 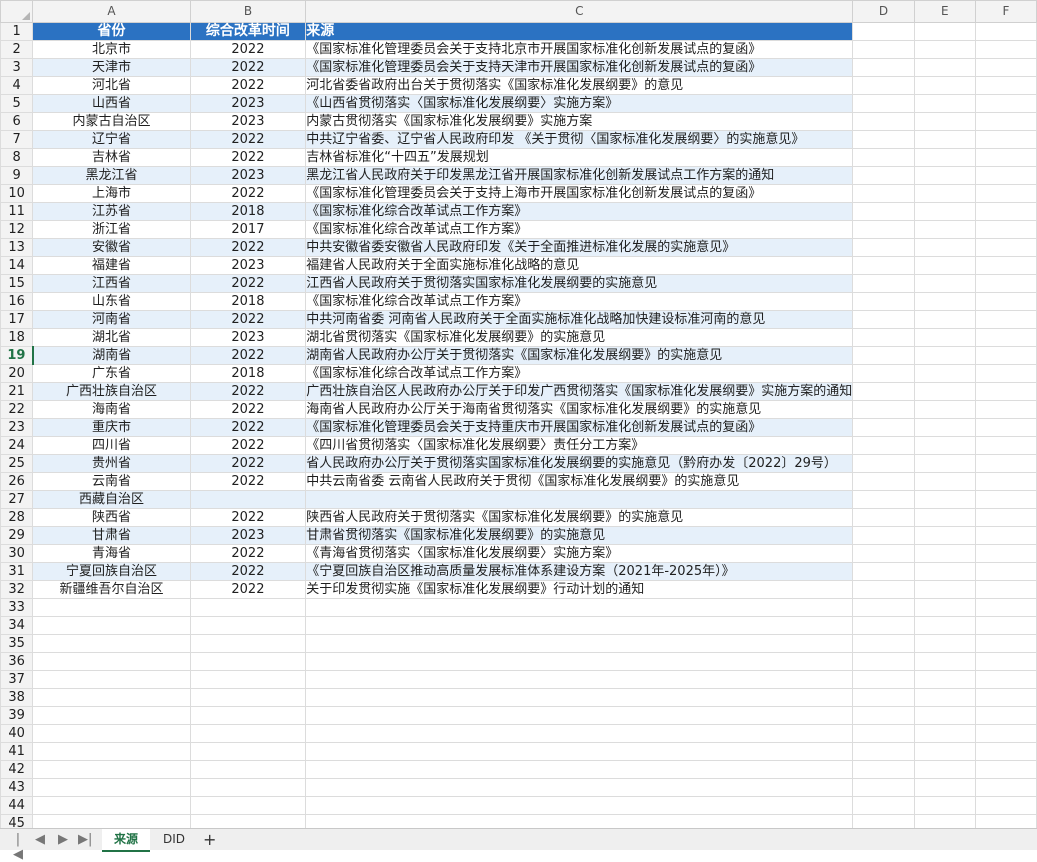 What do you see at coordinates (579, 553) in the screenshot?
I see `cell-source: 《青海省贯彻落实〈国家标准化发展纲要〉实施方案》` at bounding box center [579, 553].